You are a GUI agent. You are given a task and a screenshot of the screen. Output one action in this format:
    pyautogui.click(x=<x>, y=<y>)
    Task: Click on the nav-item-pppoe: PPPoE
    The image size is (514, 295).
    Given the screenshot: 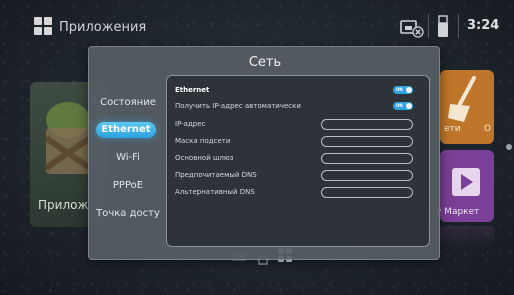 What is the action you would take?
    pyautogui.click(x=128, y=185)
    